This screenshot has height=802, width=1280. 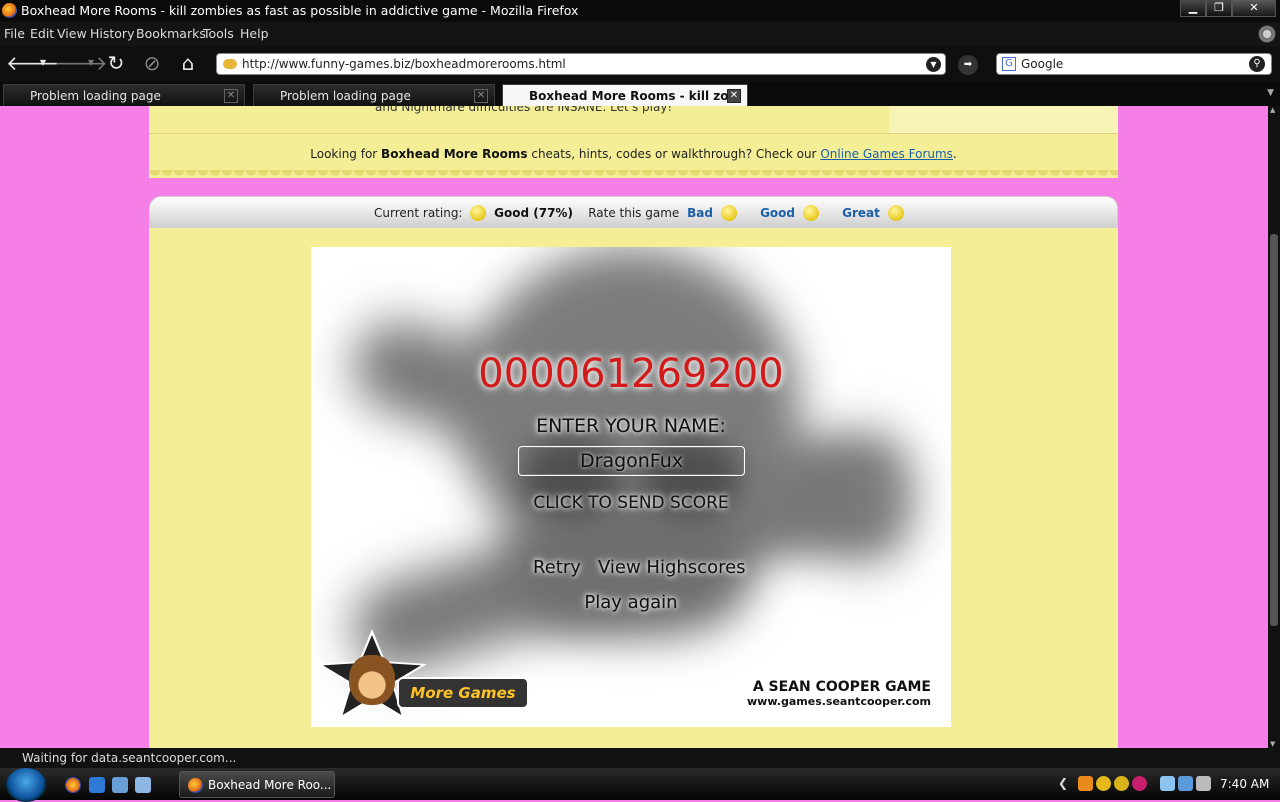 What do you see at coordinates (1167, 783) in the screenshot?
I see `safely-remove-hardware-icon` at bounding box center [1167, 783].